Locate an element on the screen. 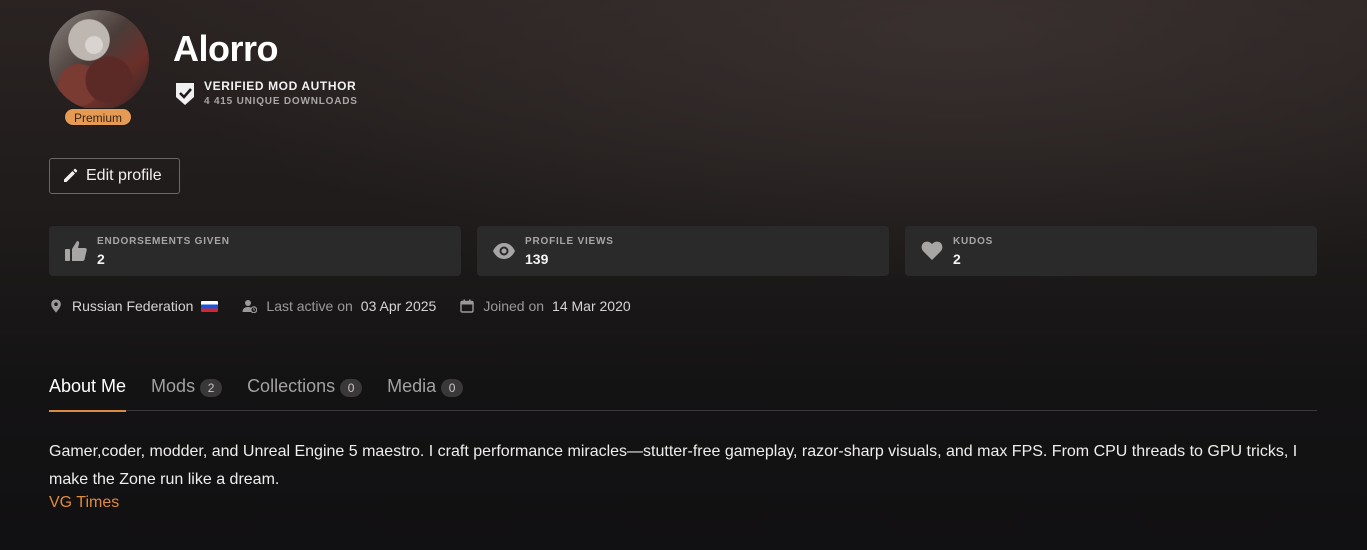 The width and height of the screenshot is (1367, 550). premium-badge: Premium is located at coordinates (98, 117).